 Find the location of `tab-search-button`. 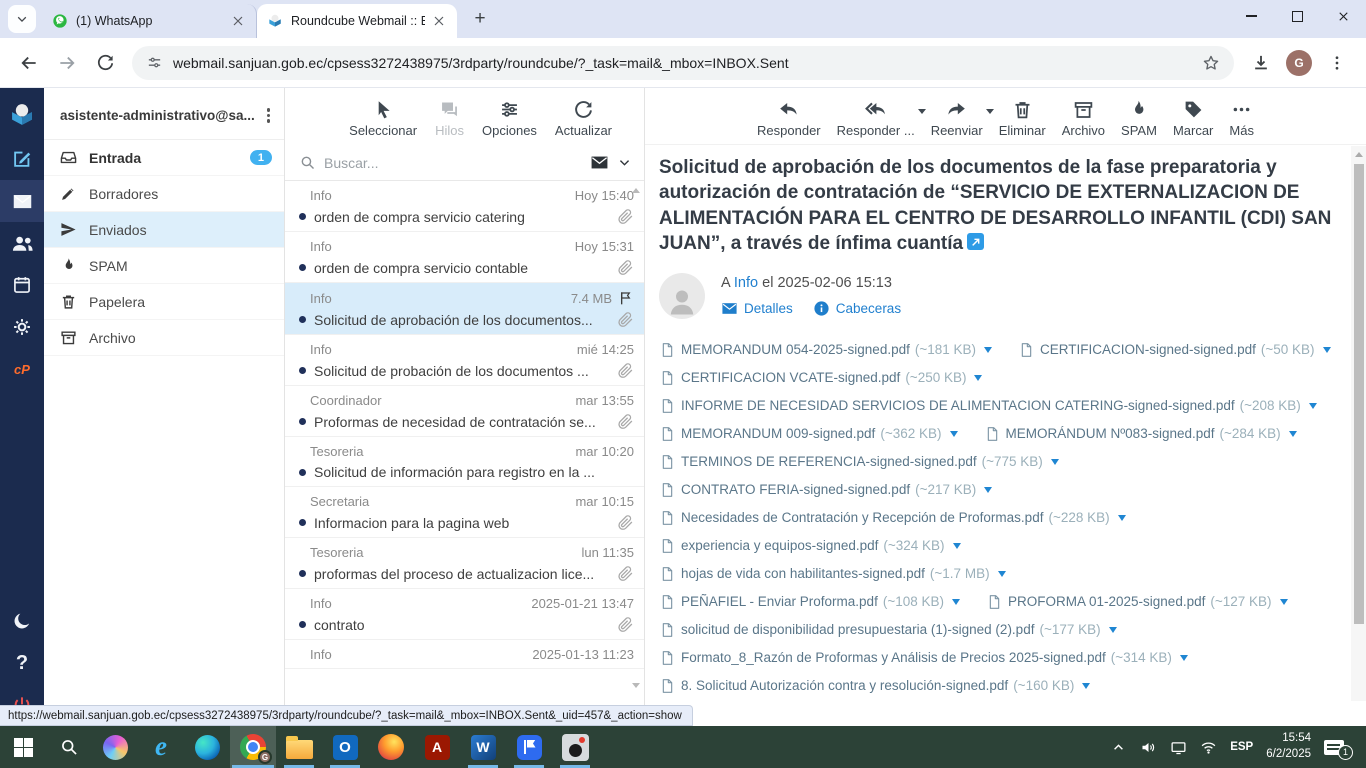

tab-search-button is located at coordinates (22, 19).